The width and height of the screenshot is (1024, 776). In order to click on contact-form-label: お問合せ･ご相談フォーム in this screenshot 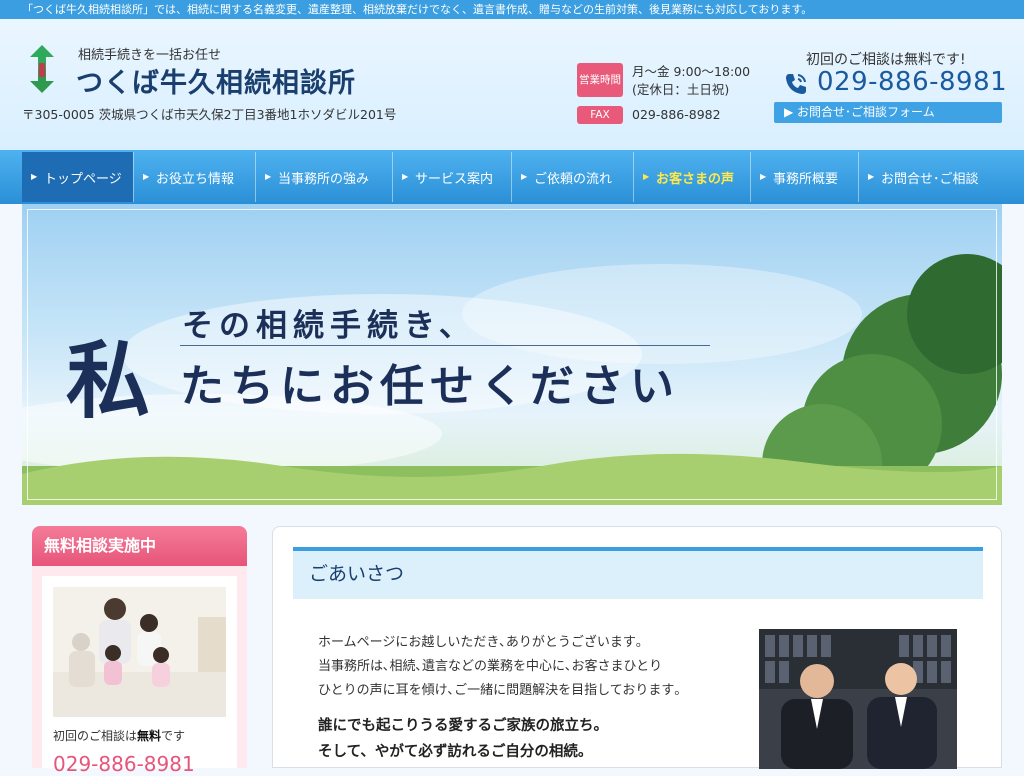, I will do `click(866, 112)`.